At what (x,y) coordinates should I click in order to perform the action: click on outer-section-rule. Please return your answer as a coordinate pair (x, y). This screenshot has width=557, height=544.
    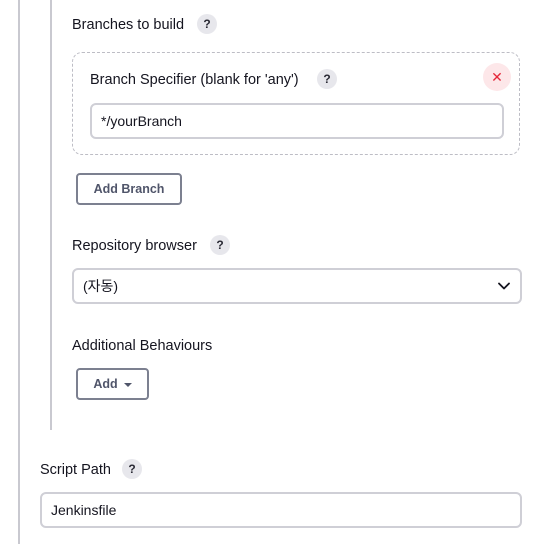
    Looking at the image, I should click on (19, 272).